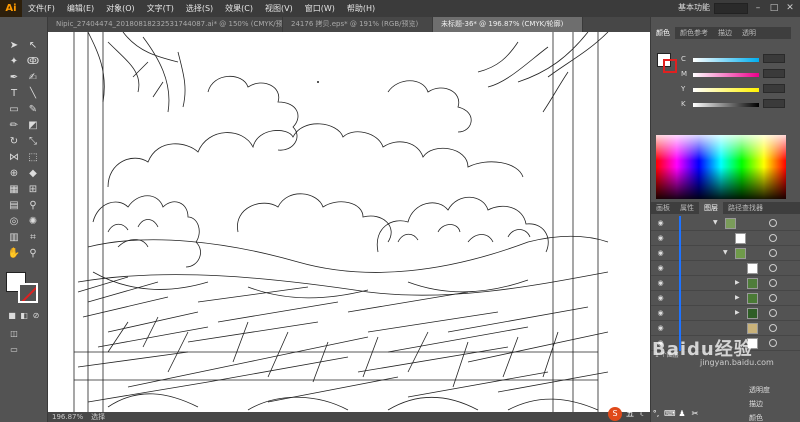 This screenshot has width=800, height=422. I want to click on tab-stroke: 描边, so click(725, 33).